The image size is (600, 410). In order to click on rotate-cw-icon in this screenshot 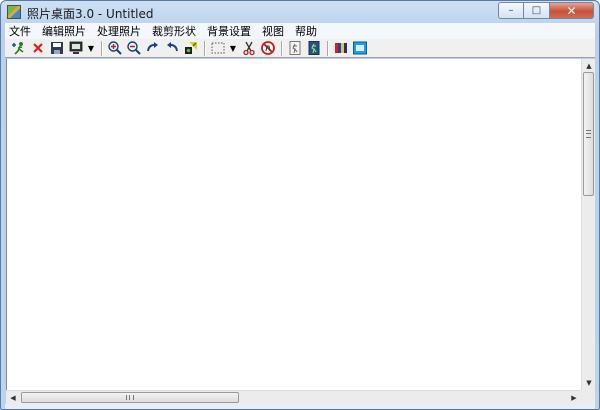, I will do `click(152, 47)`.